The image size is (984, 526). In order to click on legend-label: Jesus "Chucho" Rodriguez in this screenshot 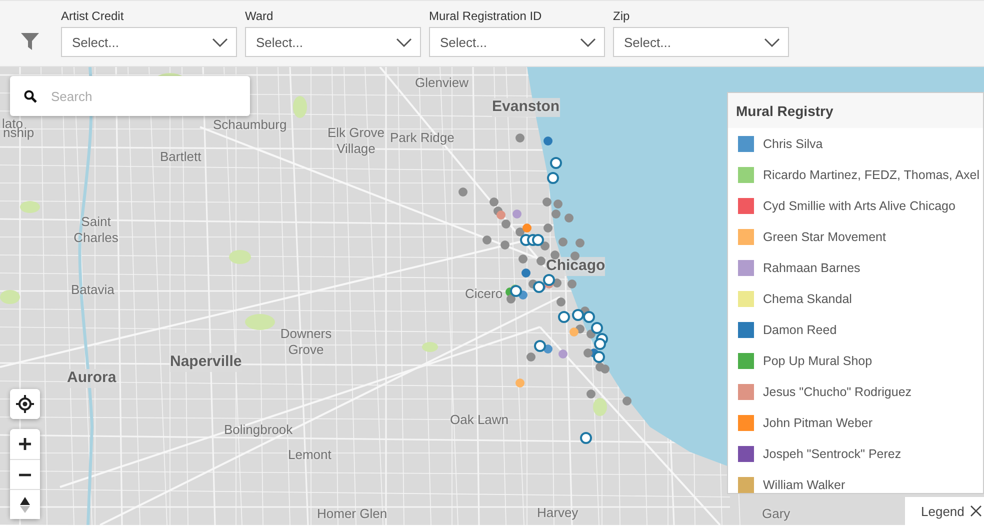, I will do `click(837, 391)`.